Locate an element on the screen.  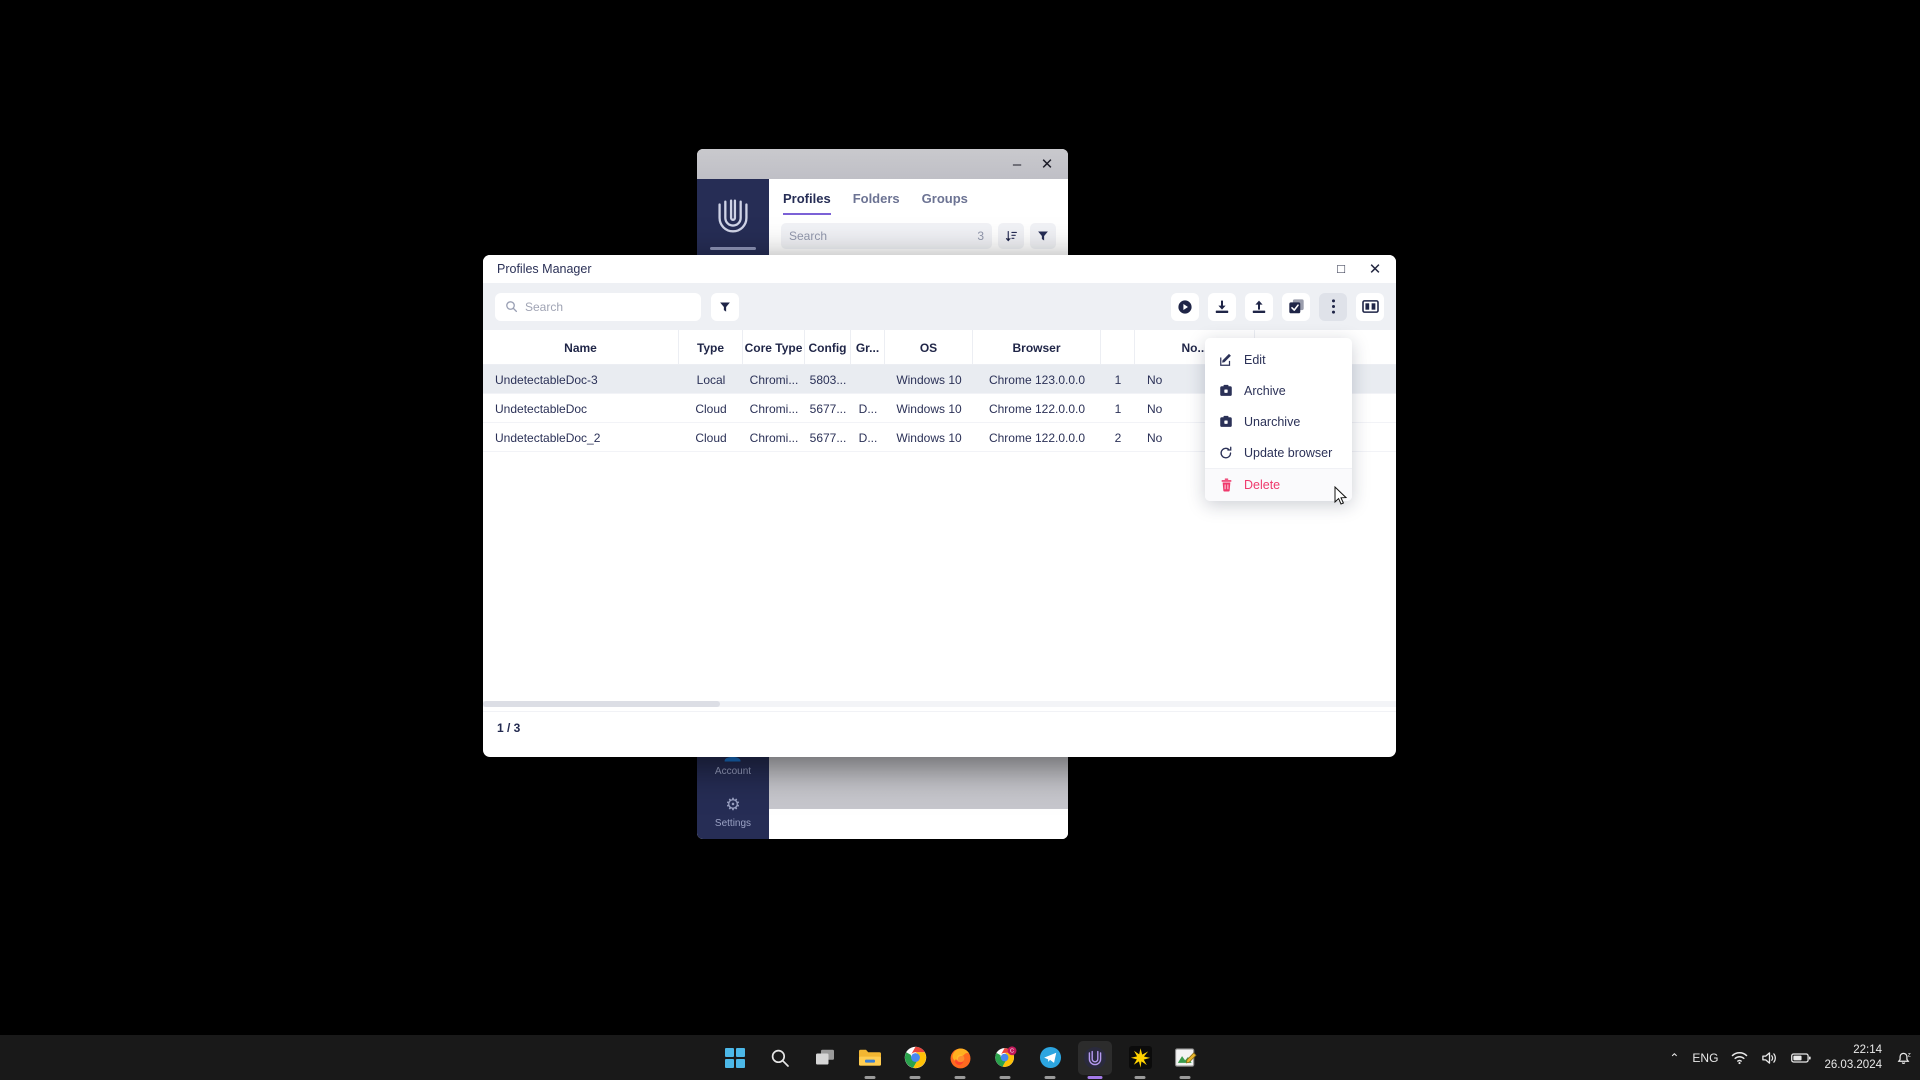
clock: 22:14 26.03.2024 is located at coordinates (1853, 1057).